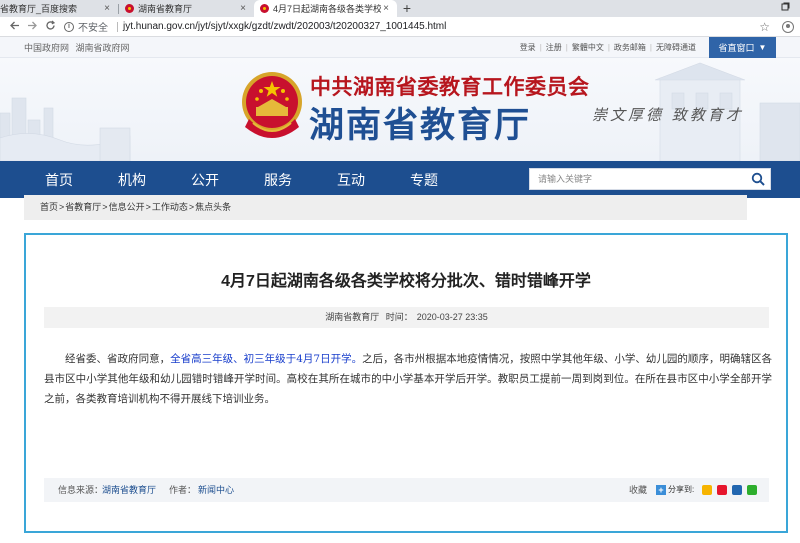 The height and width of the screenshot is (543, 800). Describe the element at coordinates (127, 207) in the screenshot. I see `breadcrumb-disclosure: 信息公开` at that location.